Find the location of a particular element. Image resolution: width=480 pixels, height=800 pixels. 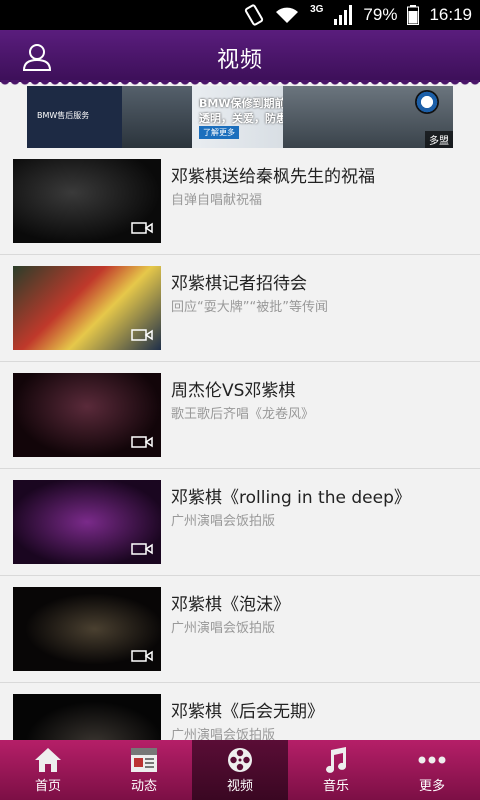

network-type: 3G is located at coordinates (317, 9).